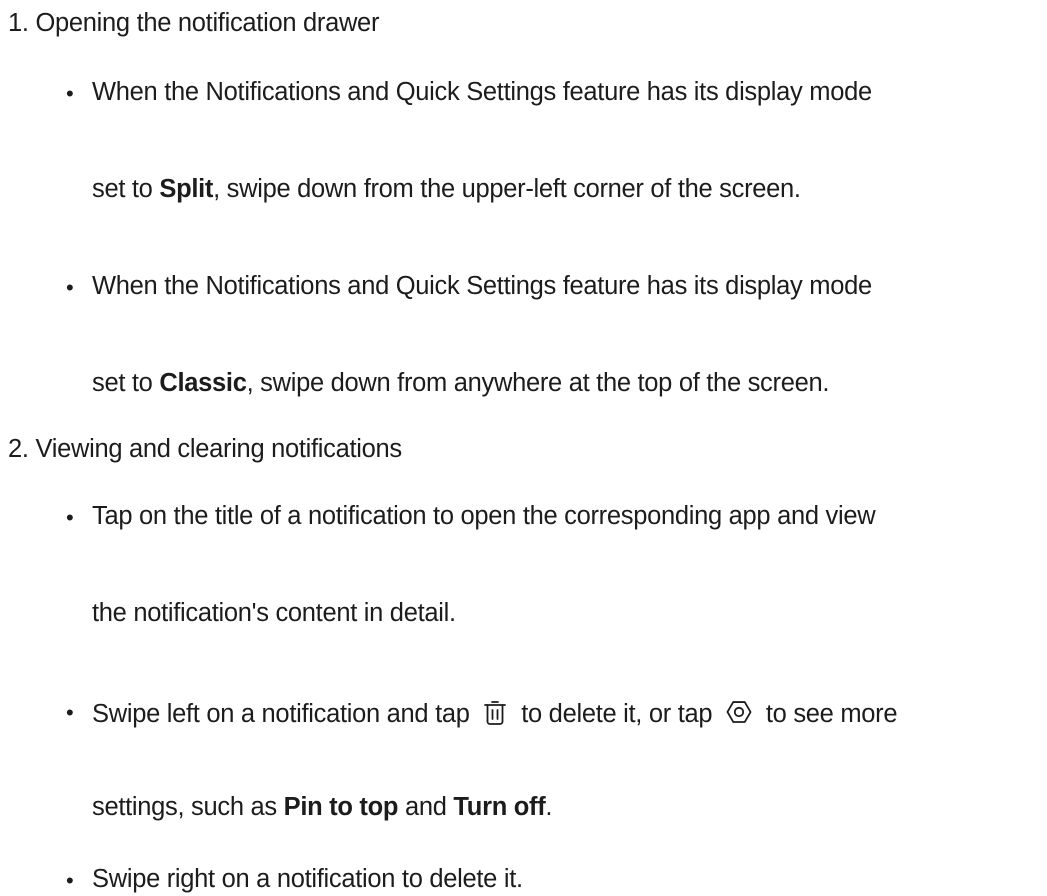  Describe the element at coordinates (207, 23) in the screenshot. I see `section-1-title: Opening the notification drawer` at that location.